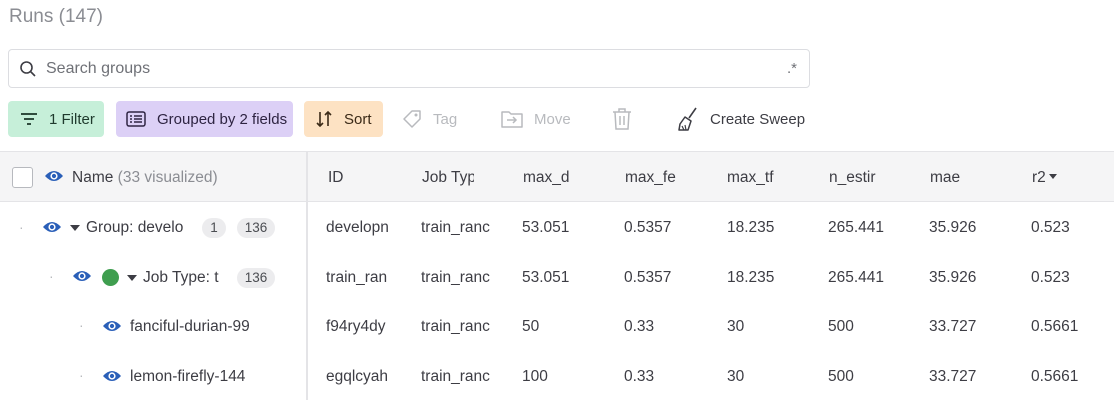 The width and height of the screenshot is (1114, 400). Describe the element at coordinates (960, 178) in the screenshot. I see `column-header-mae: mae` at that location.